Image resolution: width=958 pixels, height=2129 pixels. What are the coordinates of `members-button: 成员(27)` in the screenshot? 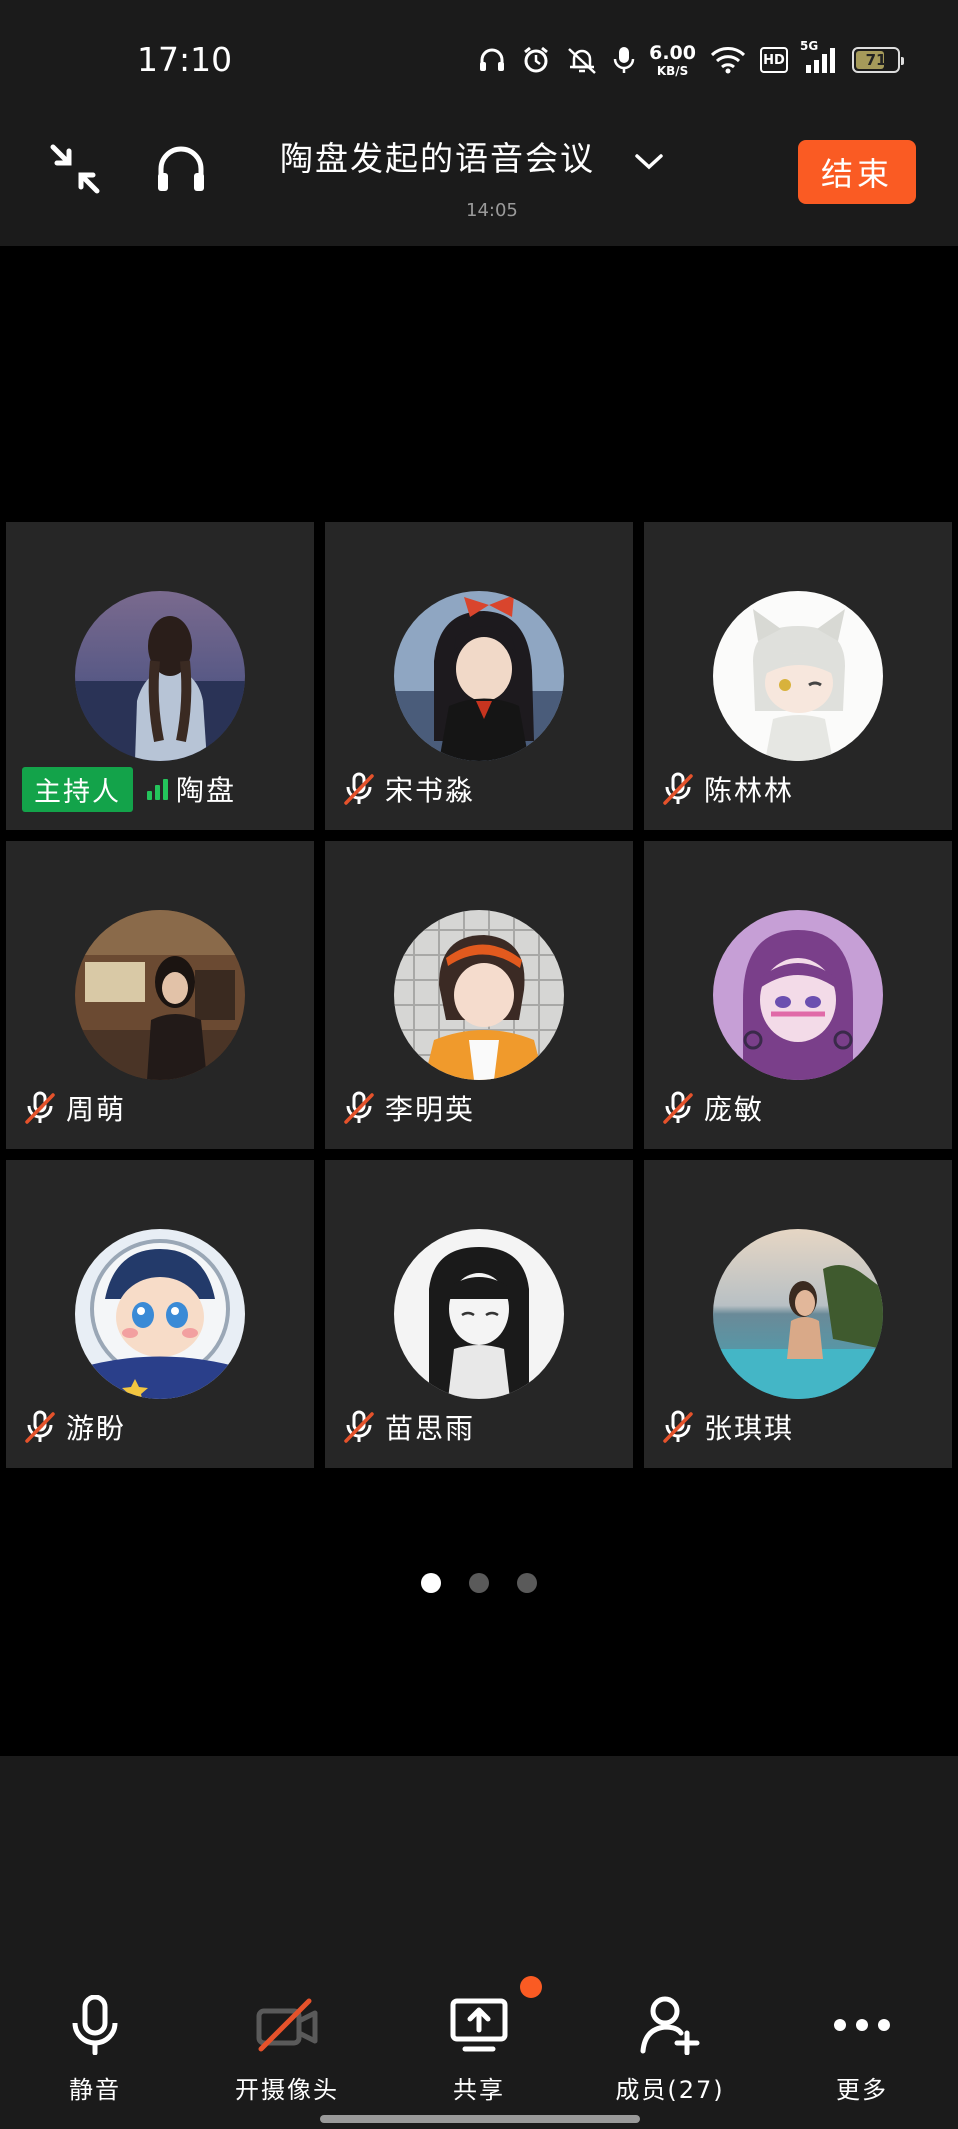 It's located at (670, 2052).